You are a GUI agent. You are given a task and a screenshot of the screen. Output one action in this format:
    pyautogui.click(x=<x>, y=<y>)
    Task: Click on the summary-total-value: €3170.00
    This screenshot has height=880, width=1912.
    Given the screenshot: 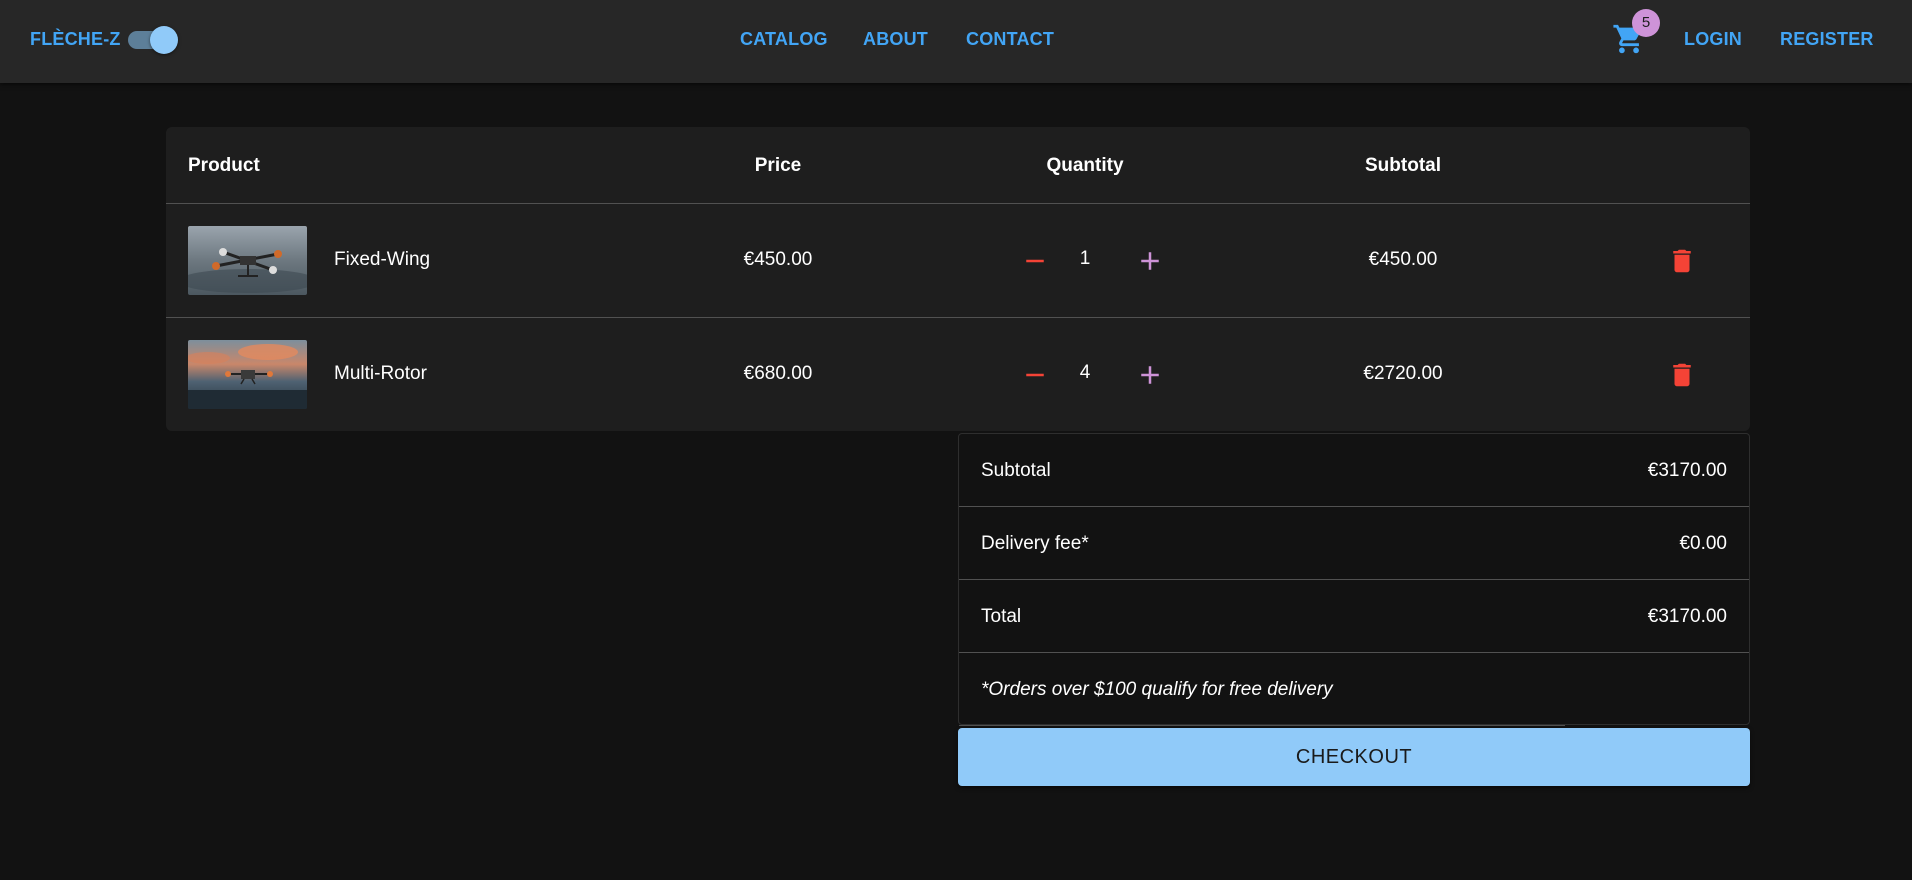 What is the action you would take?
    pyautogui.click(x=1687, y=616)
    